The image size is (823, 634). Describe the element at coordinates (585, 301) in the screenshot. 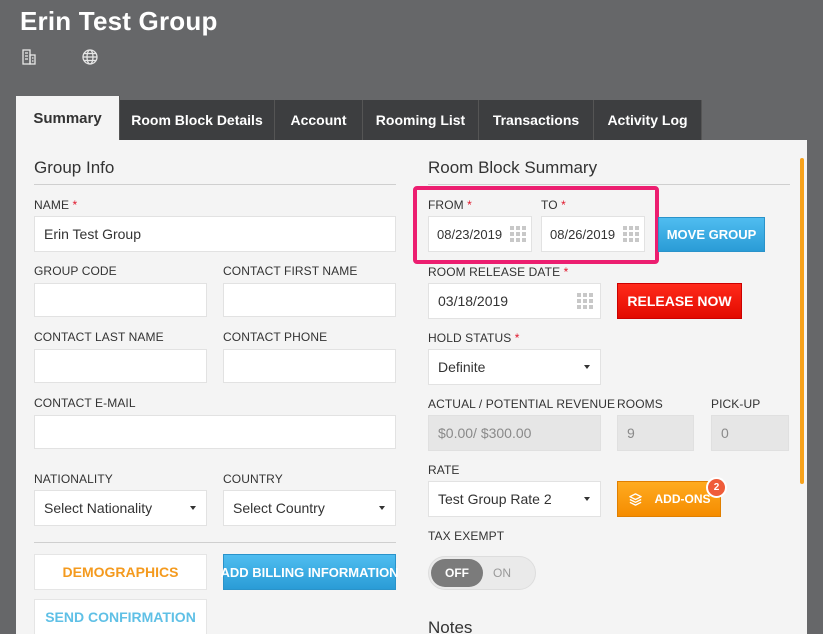

I see `calendar-icon` at that location.